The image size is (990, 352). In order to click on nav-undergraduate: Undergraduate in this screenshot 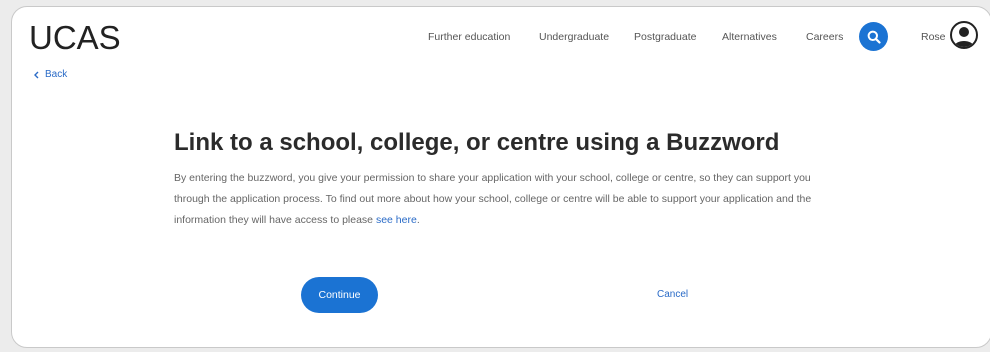, I will do `click(574, 37)`.